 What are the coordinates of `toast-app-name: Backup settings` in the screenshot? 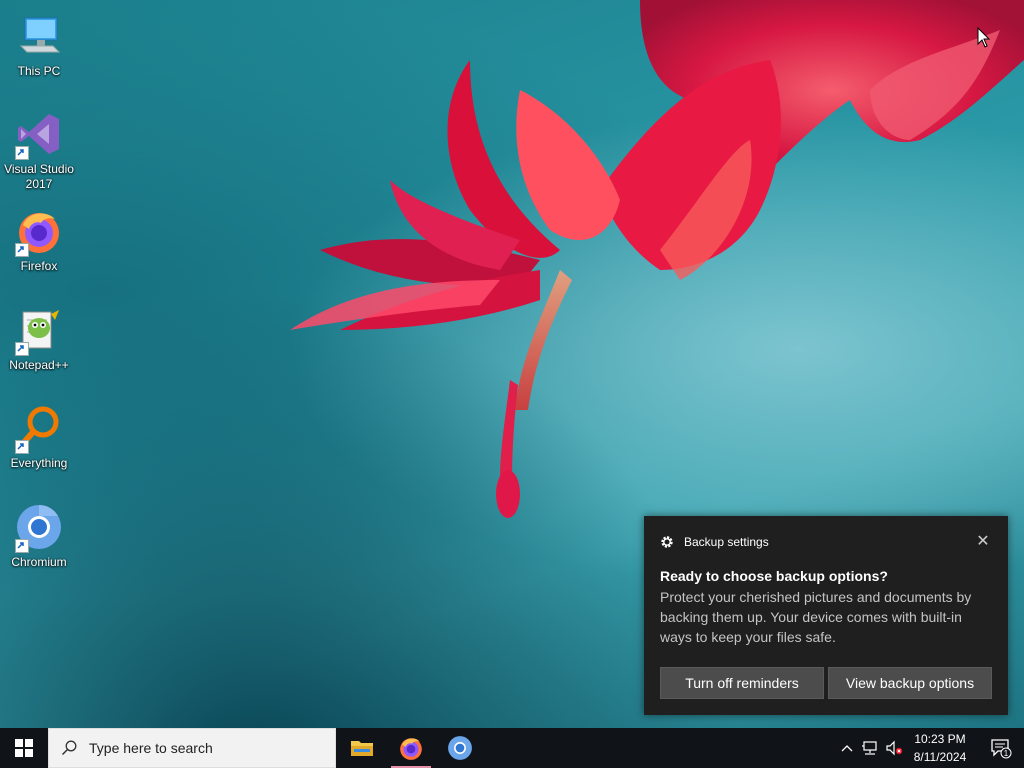 It's located at (726, 542).